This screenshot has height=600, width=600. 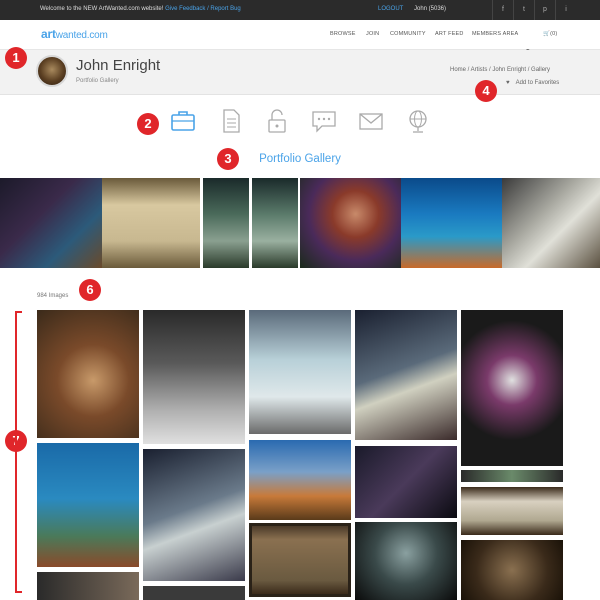 I want to click on feedback-link: Give Feedback / Report Bug, so click(x=203, y=9).